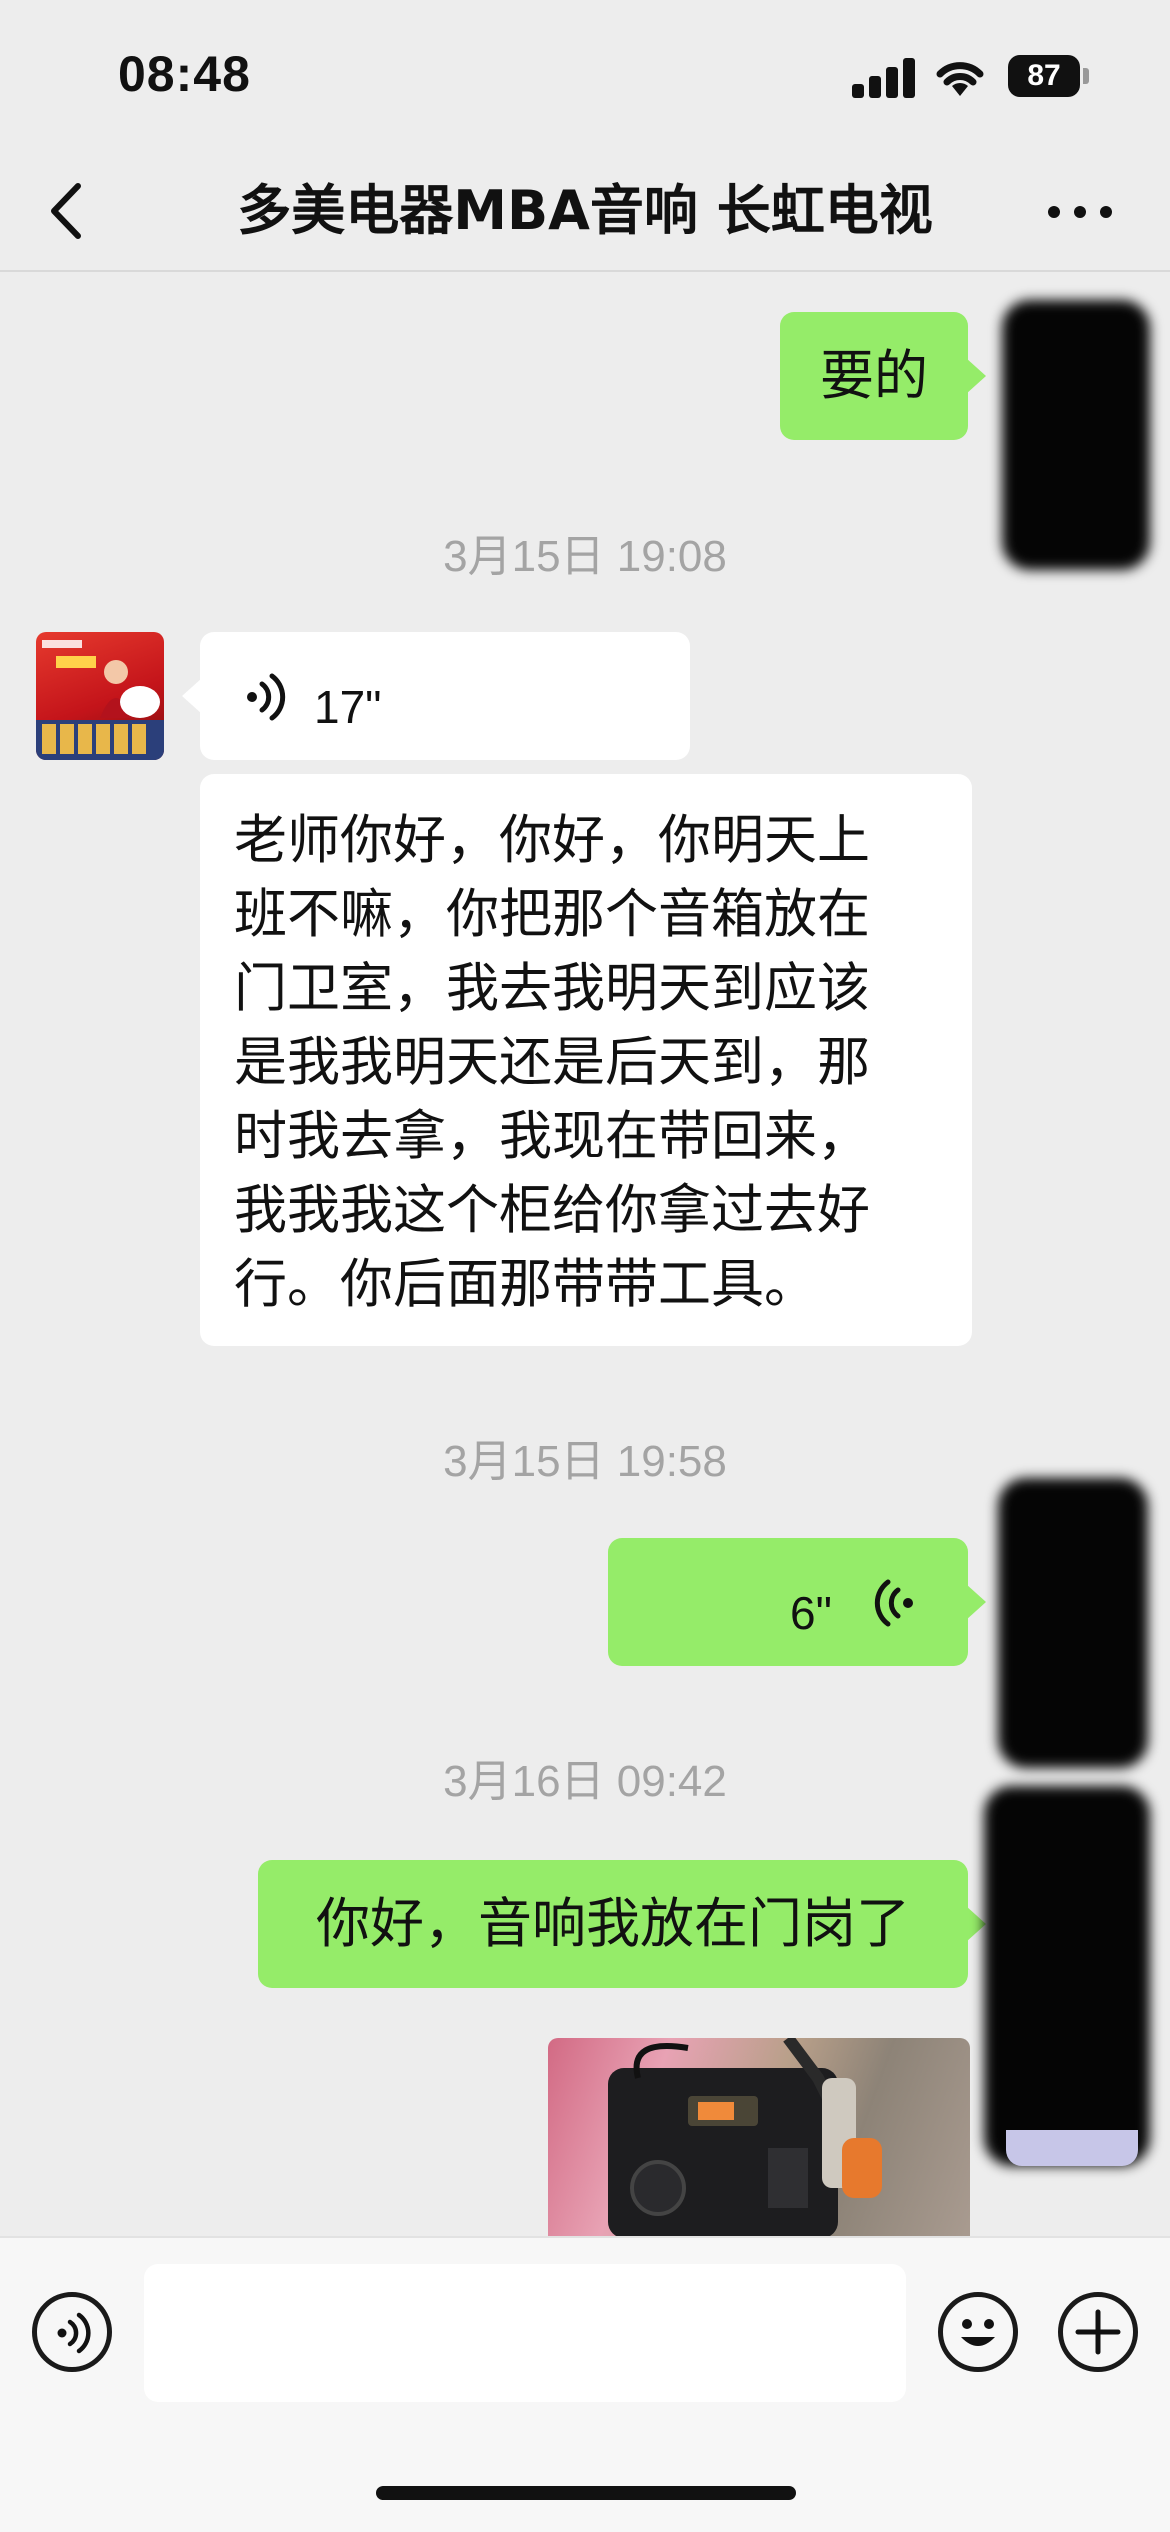 This screenshot has height=2532, width=1170. What do you see at coordinates (436, 696) in the screenshot?
I see `voice-message-incoming: 17"` at bounding box center [436, 696].